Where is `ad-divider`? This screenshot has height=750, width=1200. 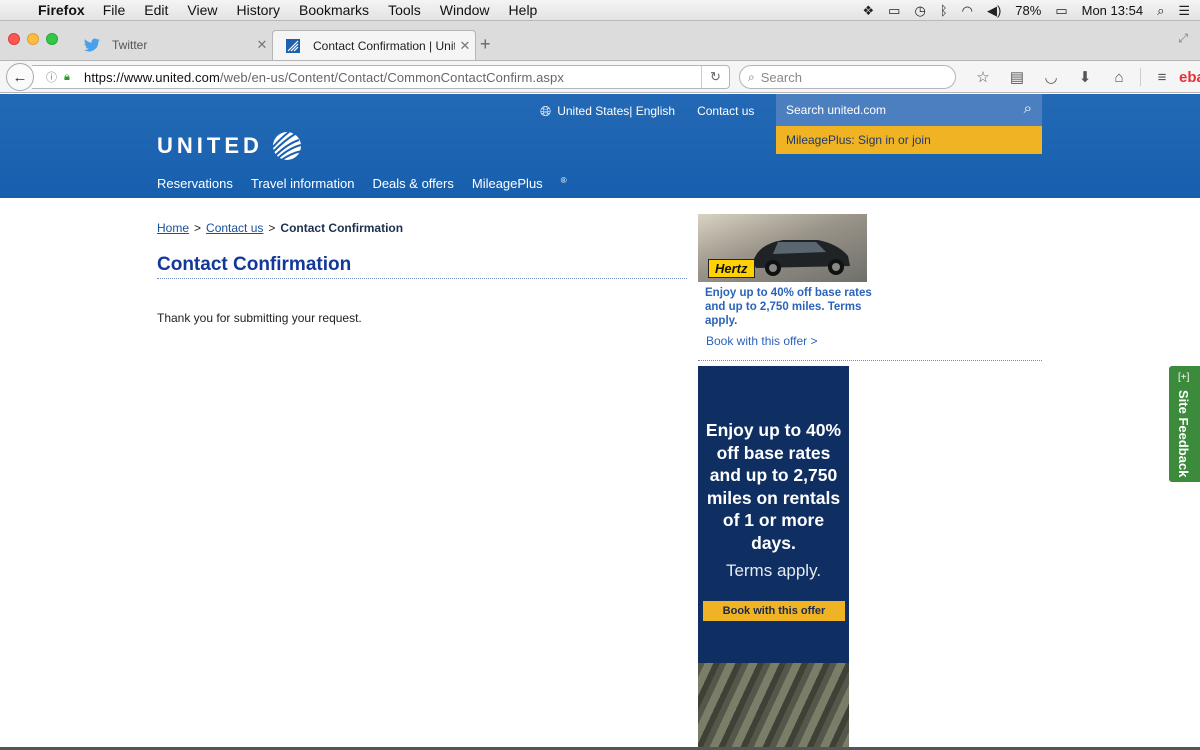
ad-divider is located at coordinates (870, 360).